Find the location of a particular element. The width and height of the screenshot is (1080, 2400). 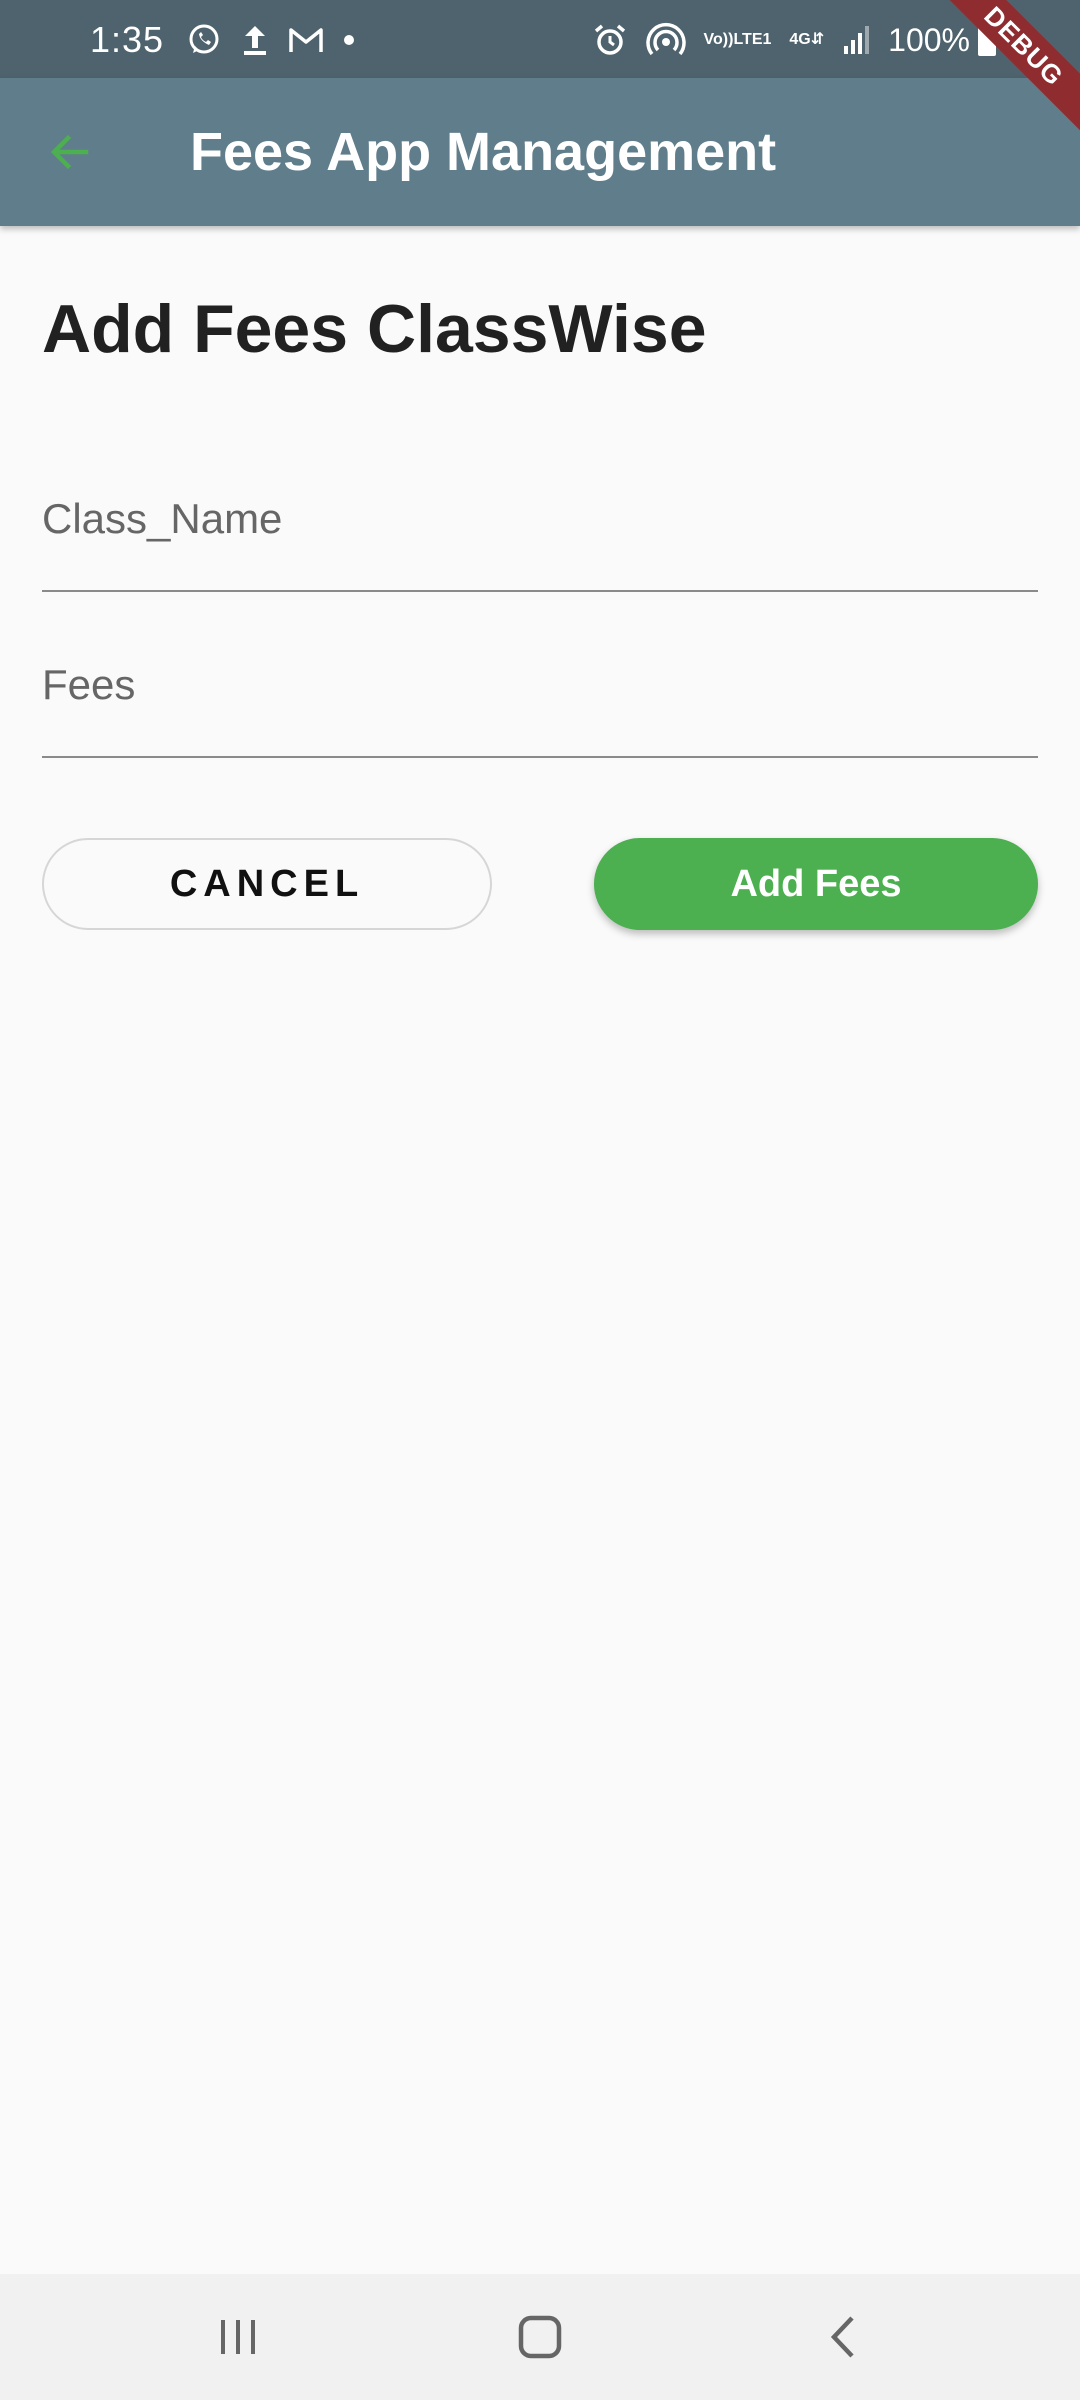

add-fees-button: Add Fees is located at coordinates (816, 884).